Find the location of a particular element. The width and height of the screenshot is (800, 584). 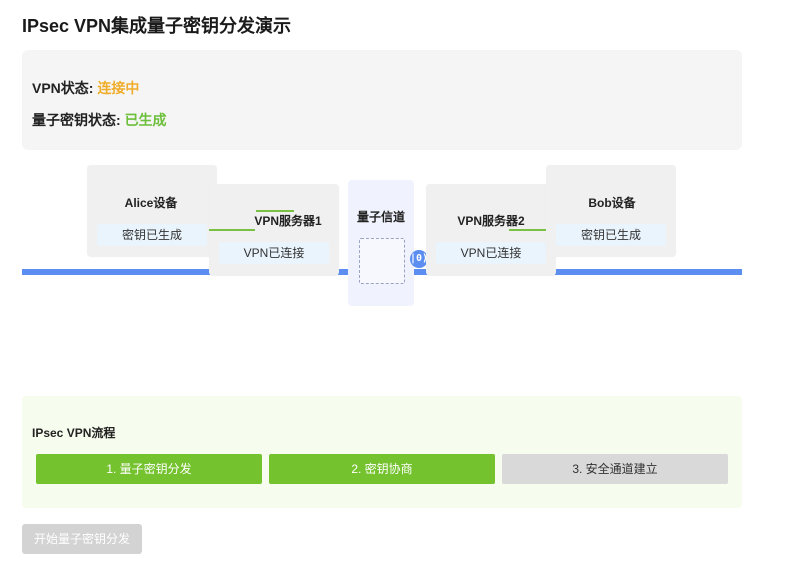

key-status-row: 量子密钥状态: 已生成 is located at coordinates (99, 120).